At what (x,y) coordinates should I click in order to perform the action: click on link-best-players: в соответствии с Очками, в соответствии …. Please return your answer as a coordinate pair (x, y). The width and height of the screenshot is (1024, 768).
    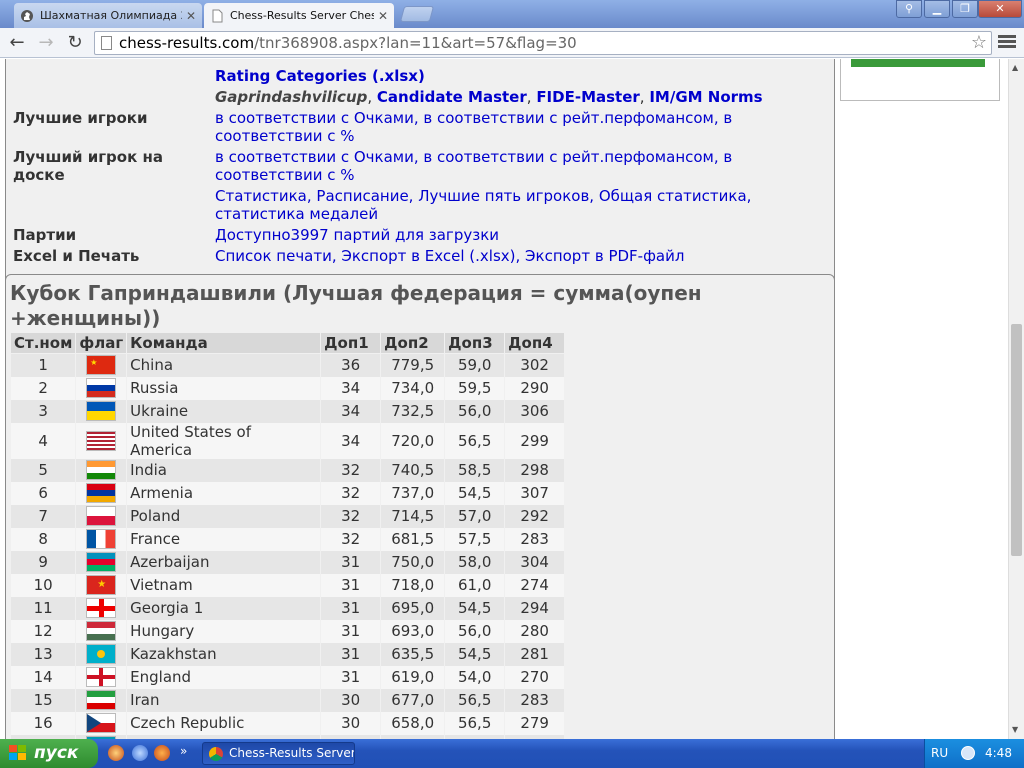
    Looking at the image, I should click on (522, 127).